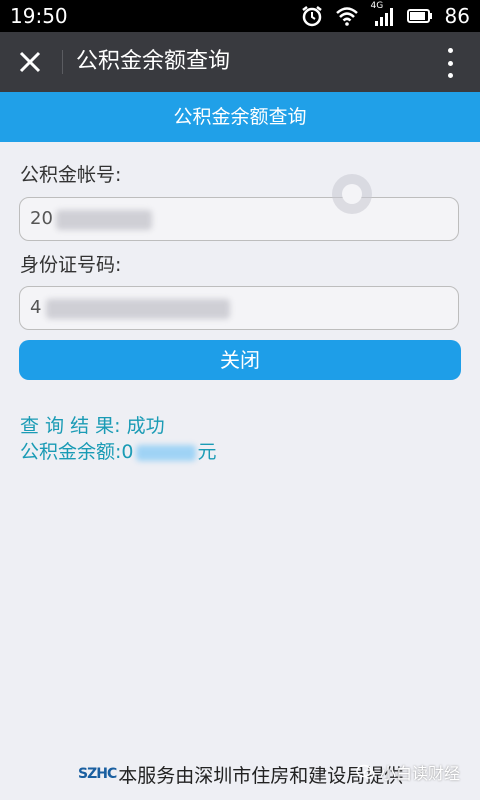  What do you see at coordinates (240, 16) in the screenshot?
I see `status-bar: 19:50 4G 86` at bounding box center [240, 16].